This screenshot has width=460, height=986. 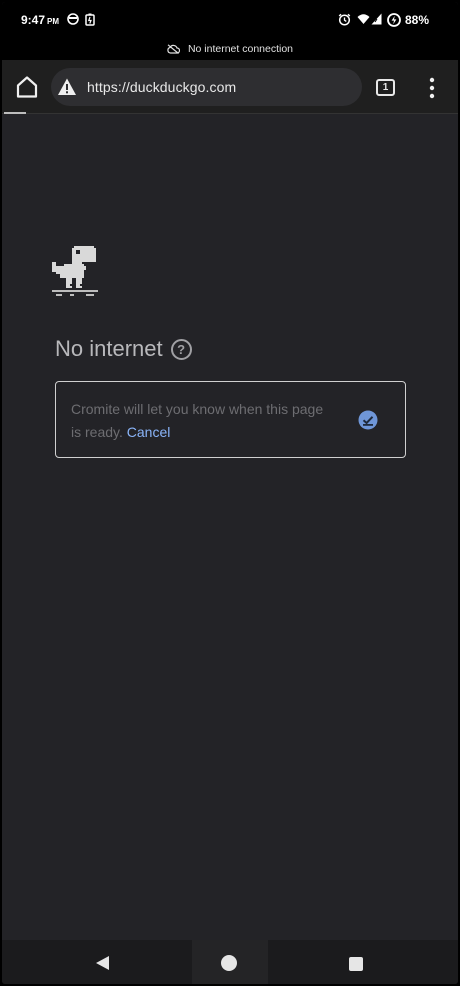 What do you see at coordinates (344, 19) in the screenshot?
I see `alarm-icon` at bounding box center [344, 19].